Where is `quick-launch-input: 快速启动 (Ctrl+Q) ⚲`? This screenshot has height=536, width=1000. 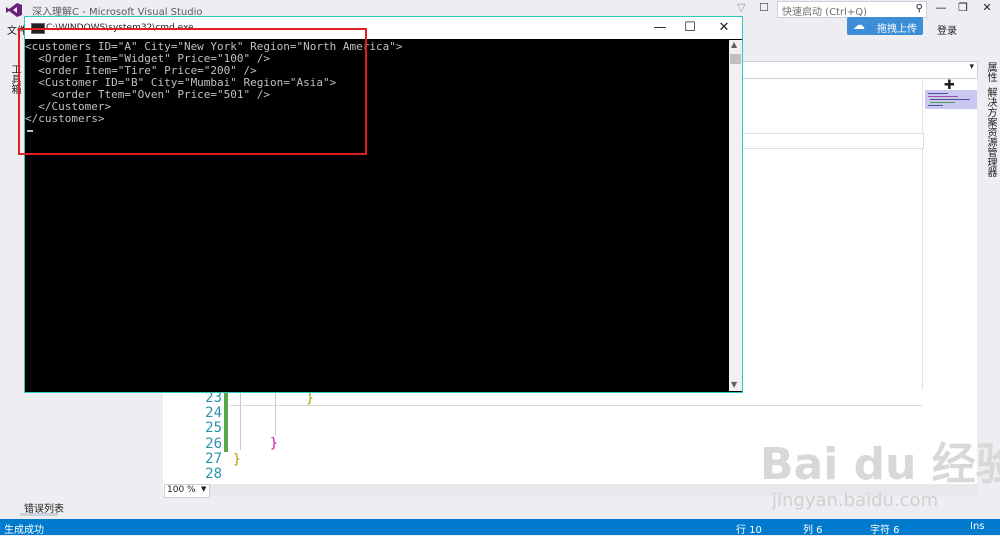 quick-launch-input: 快速启动 (Ctrl+Q) ⚲ is located at coordinates (852, 9).